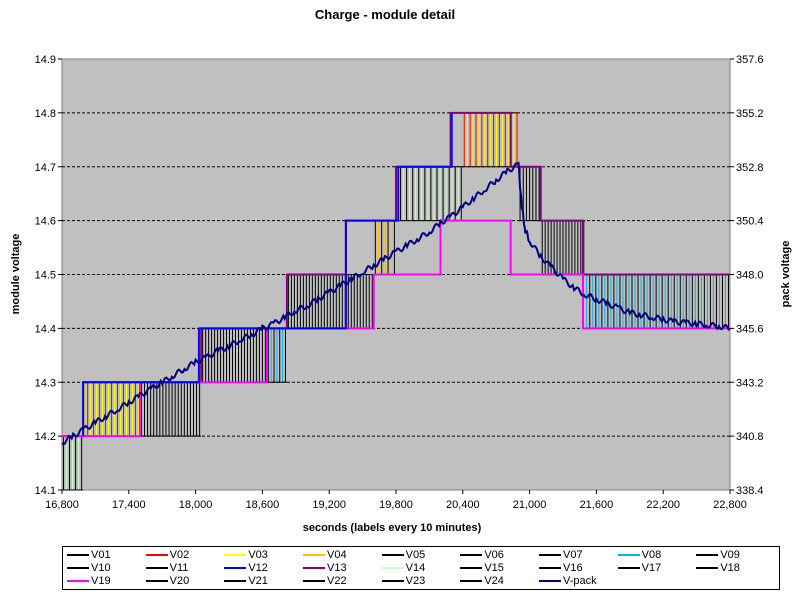 Image resolution: width=800 pixels, height=600 pixels. I want to click on legend-label: V24, so click(494, 581).